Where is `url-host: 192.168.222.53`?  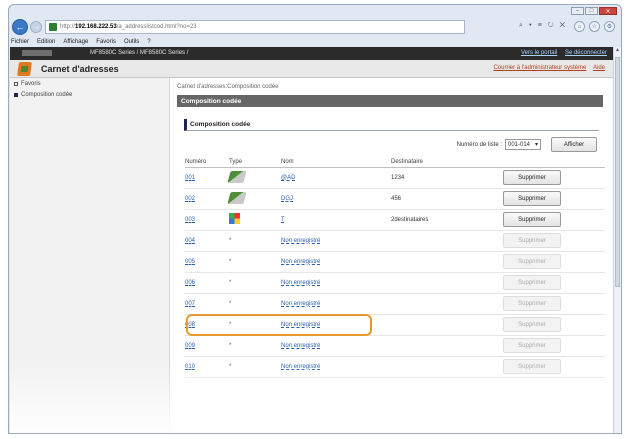 url-host: 192.168.222.53 is located at coordinates (96, 27).